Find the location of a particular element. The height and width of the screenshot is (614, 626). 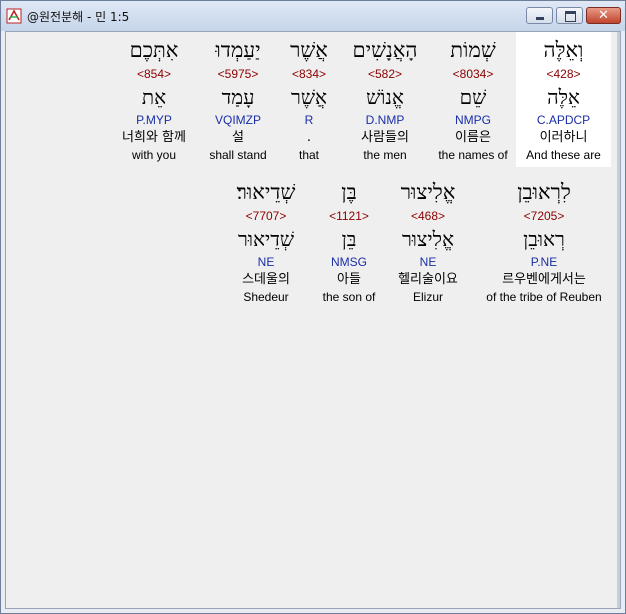

word-column: שְׁדֵיאוּר׃ <7707> שְׁדֵיאוּר NE 스데울의 Shedeur is located at coordinates (266, 241).